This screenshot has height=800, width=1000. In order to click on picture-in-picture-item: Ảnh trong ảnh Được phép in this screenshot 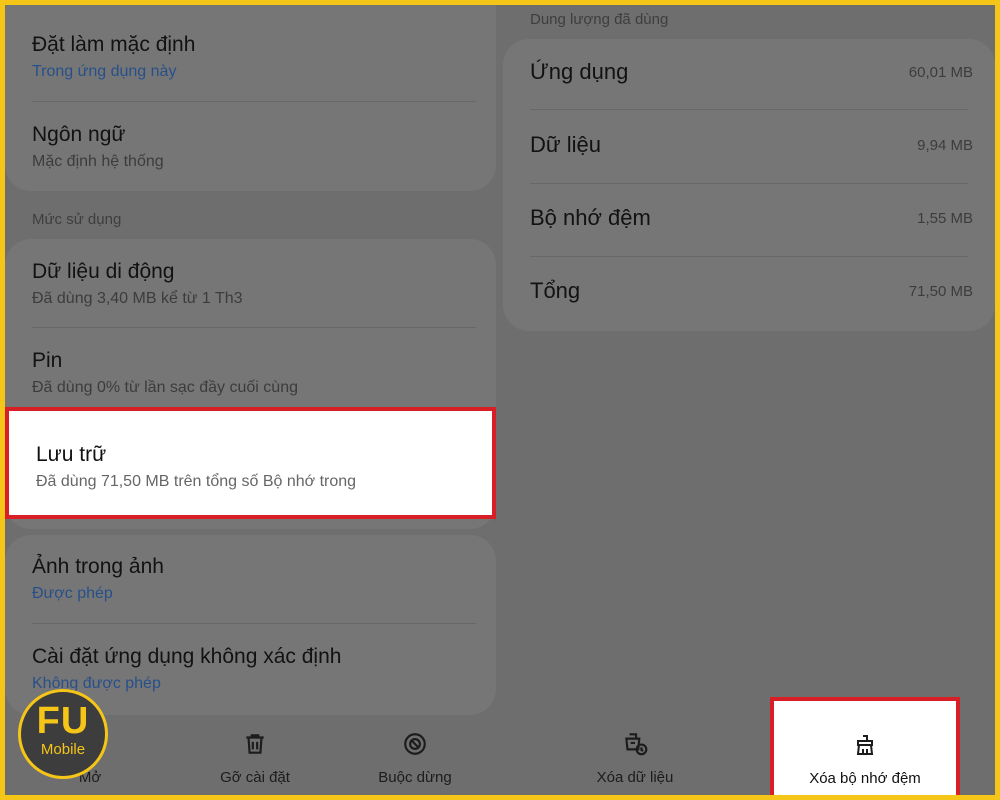, I will do `click(254, 579)`.